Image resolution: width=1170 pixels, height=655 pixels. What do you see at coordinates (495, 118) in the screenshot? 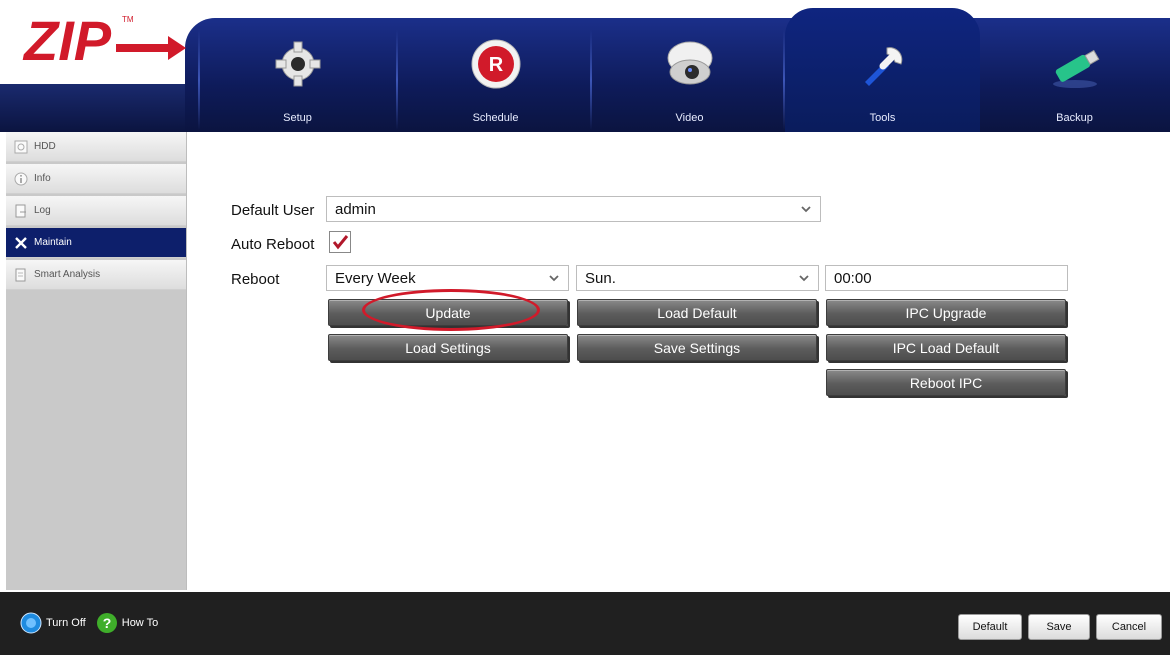
I see `tab-label: Schedule` at bounding box center [495, 118].